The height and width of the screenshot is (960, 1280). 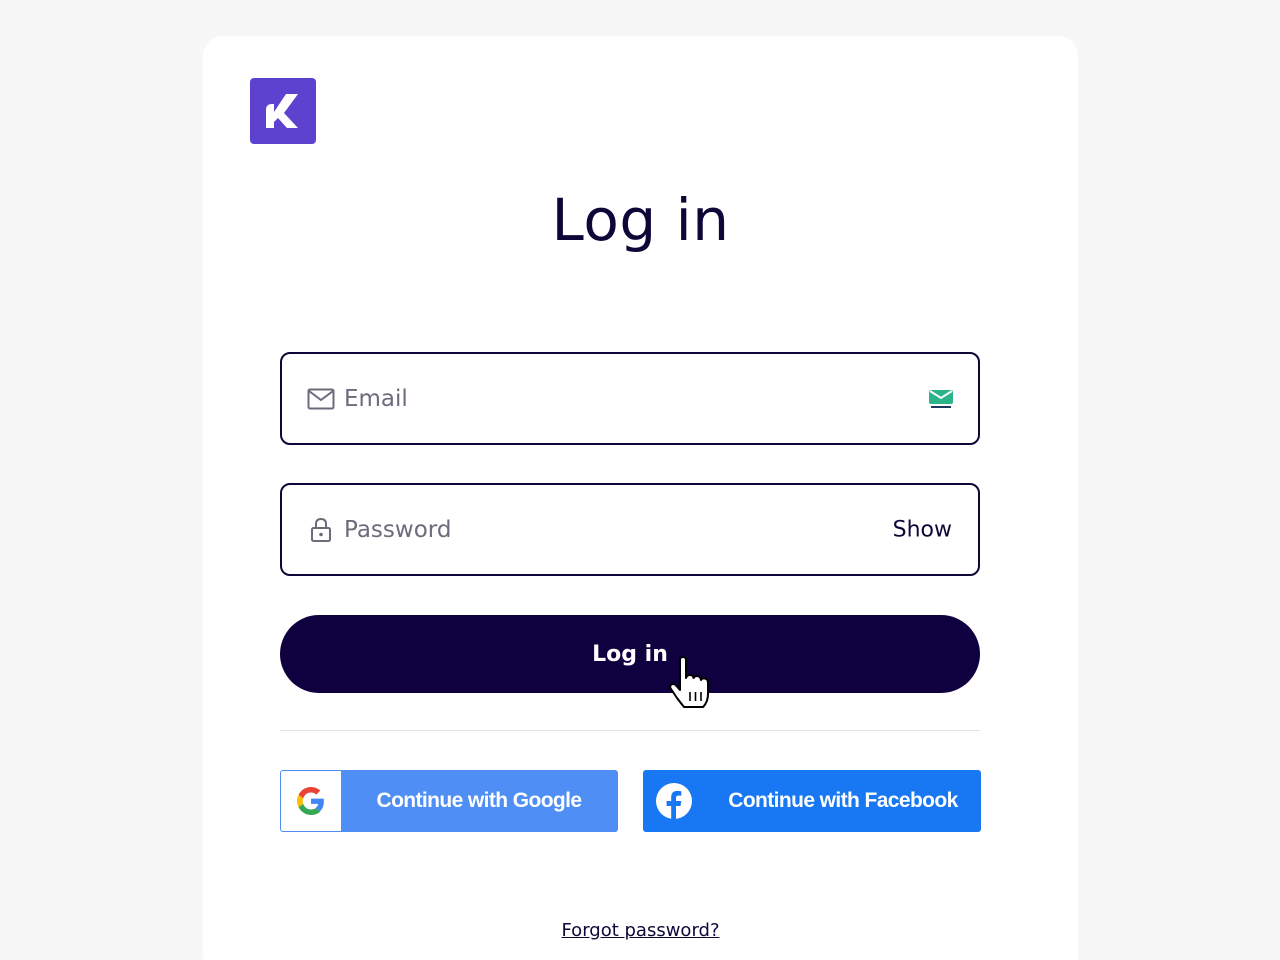 What do you see at coordinates (843, 800) in the screenshot?
I see `facebook-button-label: Continue with Facebook` at bounding box center [843, 800].